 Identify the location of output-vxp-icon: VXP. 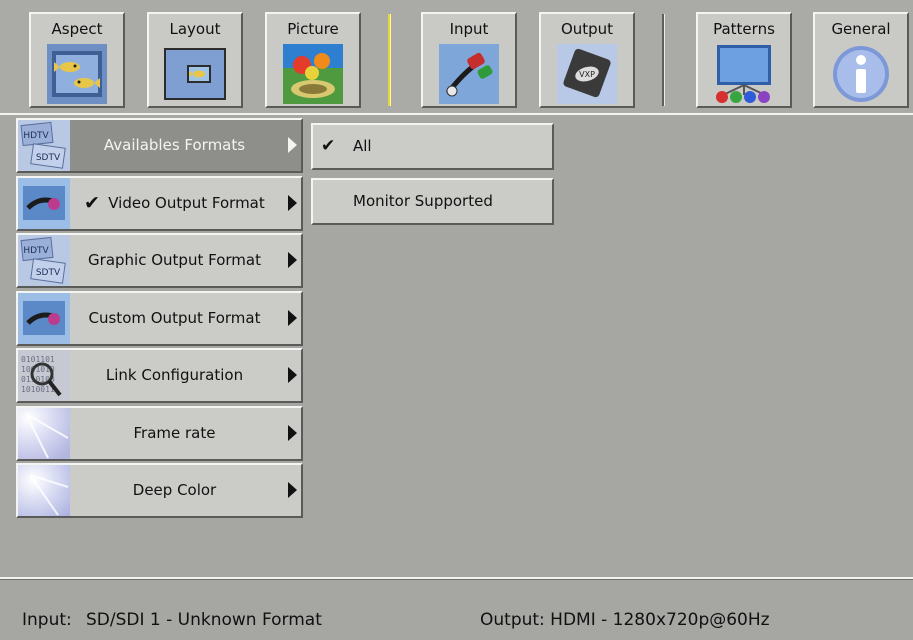
(587, 74).